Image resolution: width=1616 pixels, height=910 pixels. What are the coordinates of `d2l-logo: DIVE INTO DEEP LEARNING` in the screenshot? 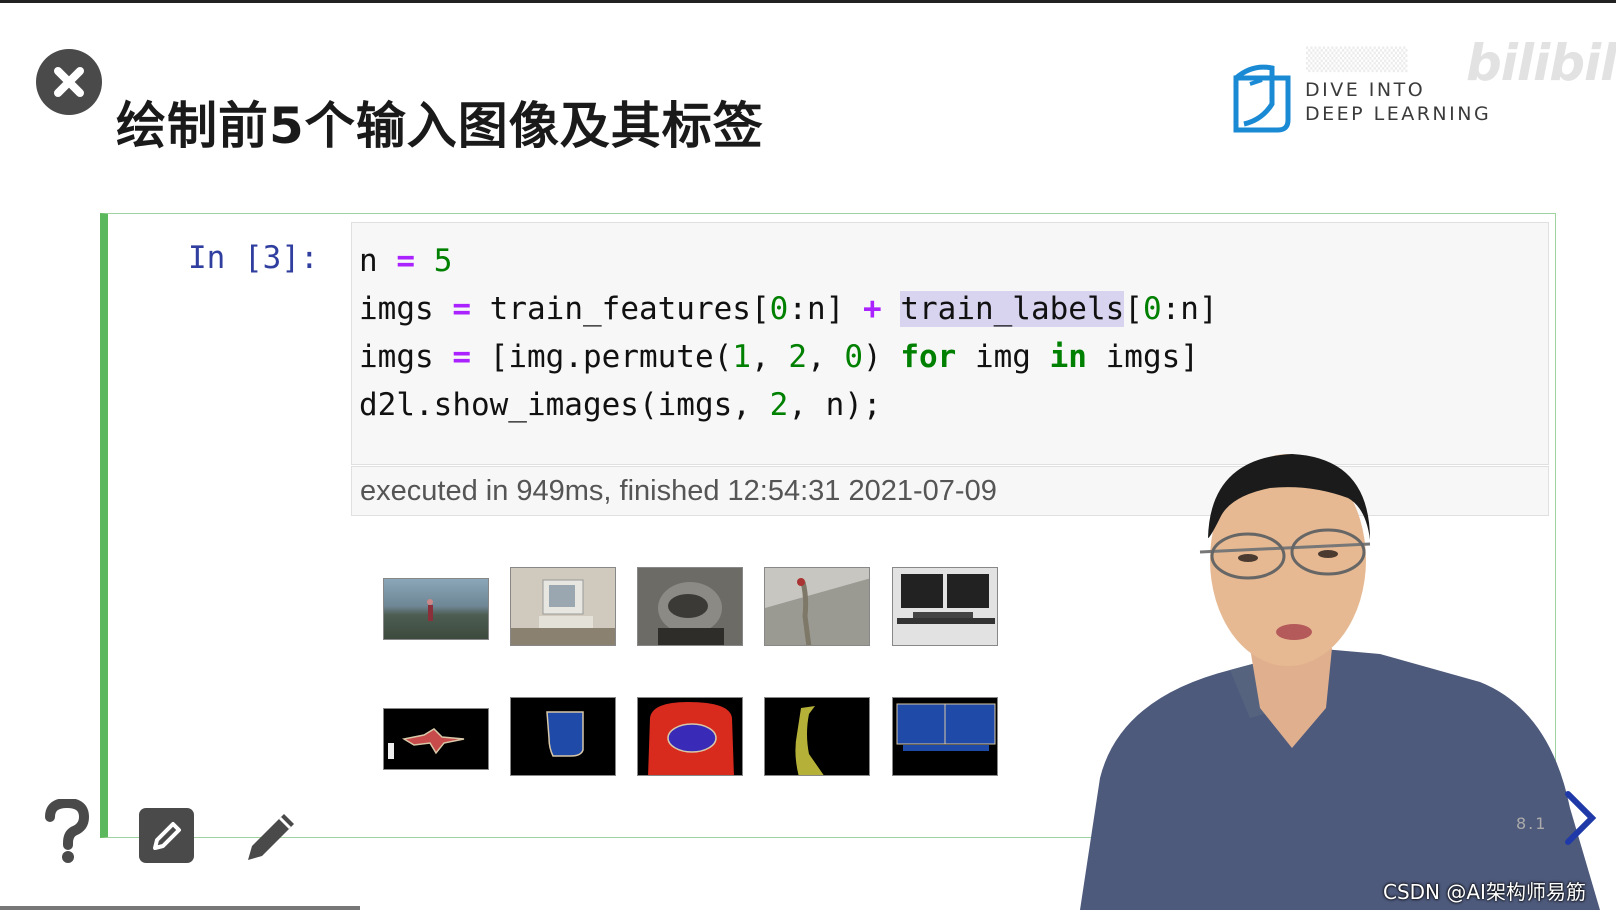 It's located at (1382, 102).